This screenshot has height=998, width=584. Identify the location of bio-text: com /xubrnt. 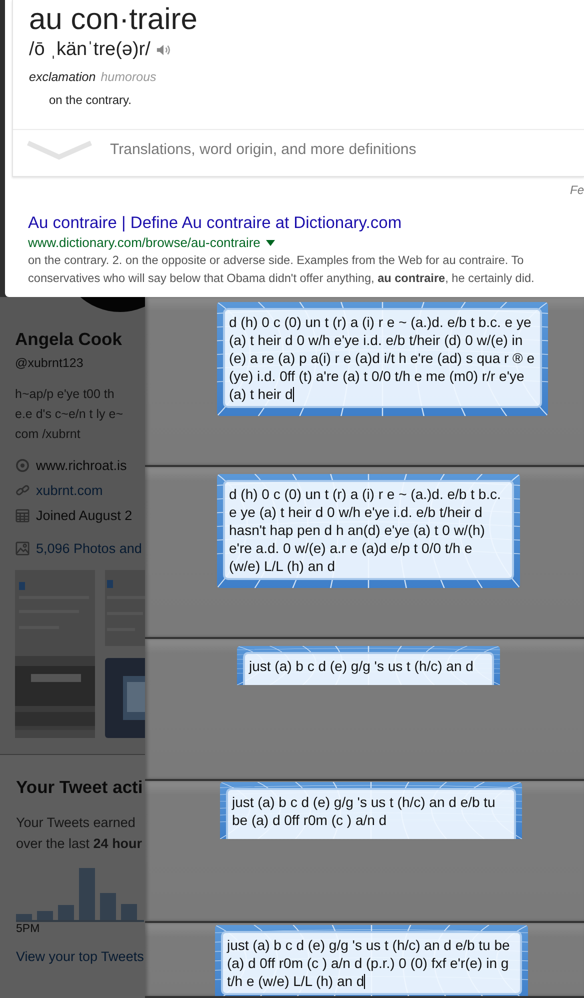
(48, 434).